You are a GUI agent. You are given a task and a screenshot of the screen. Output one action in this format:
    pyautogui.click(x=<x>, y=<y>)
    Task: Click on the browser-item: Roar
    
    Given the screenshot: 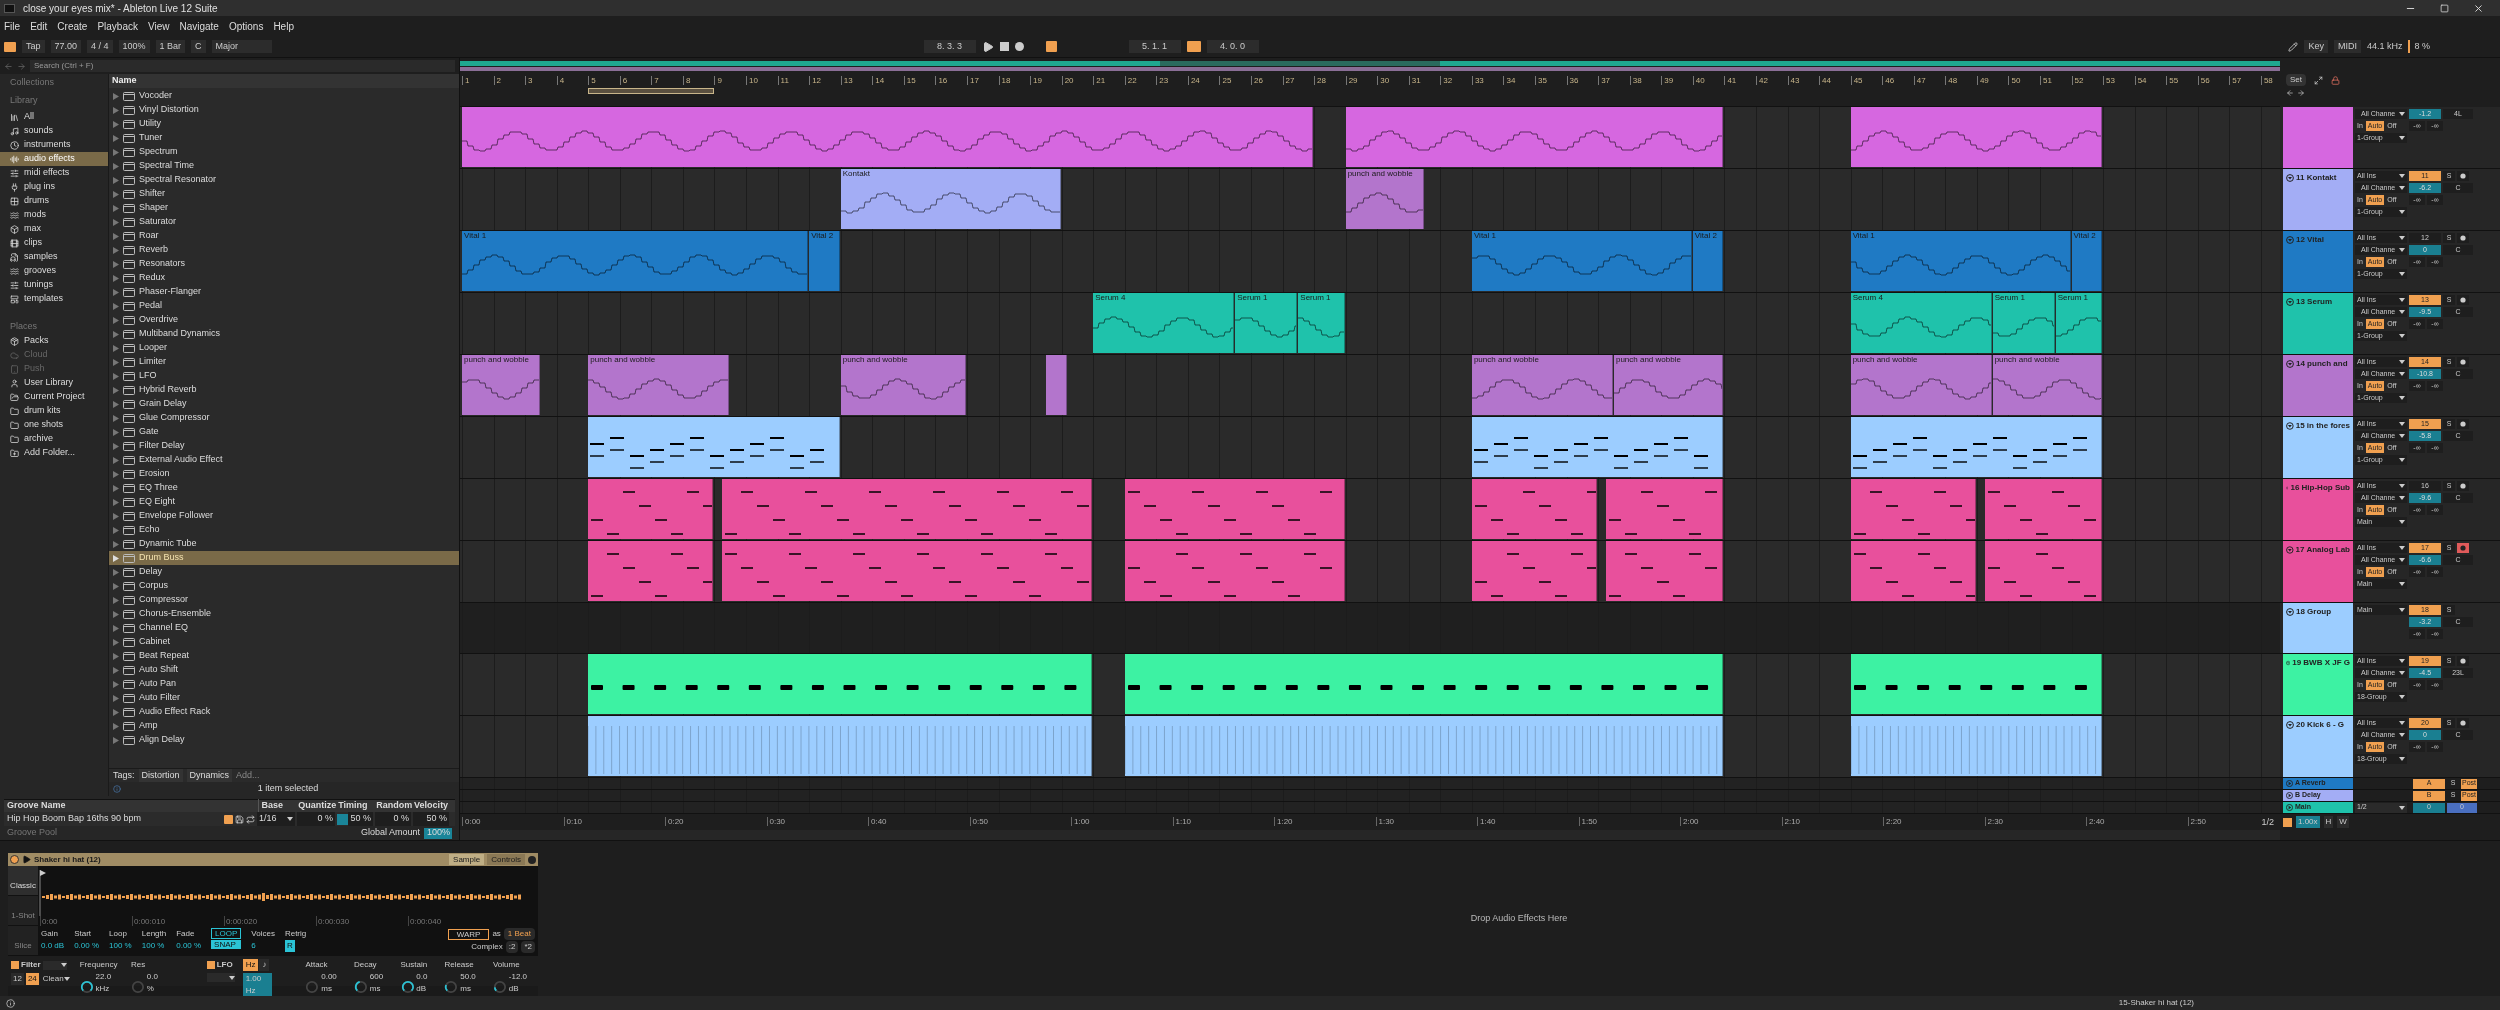 What is the action you would take?
    pyautogui.click(x=284, y=236)
    